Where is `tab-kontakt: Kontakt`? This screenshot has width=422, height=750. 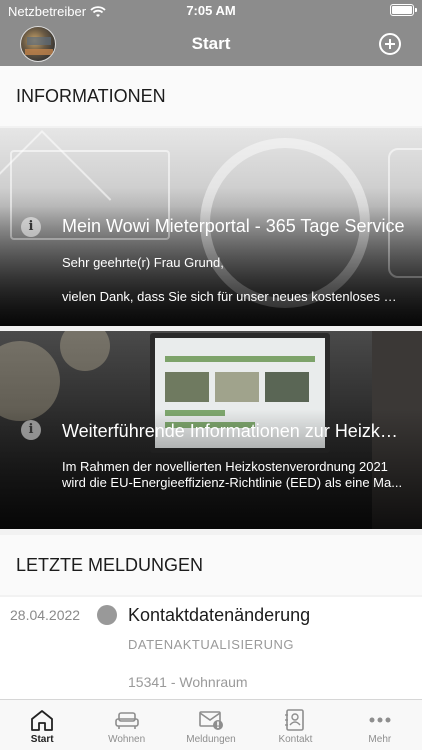 tab-kontakt: Kontakt is located at coordinates (295, 725).